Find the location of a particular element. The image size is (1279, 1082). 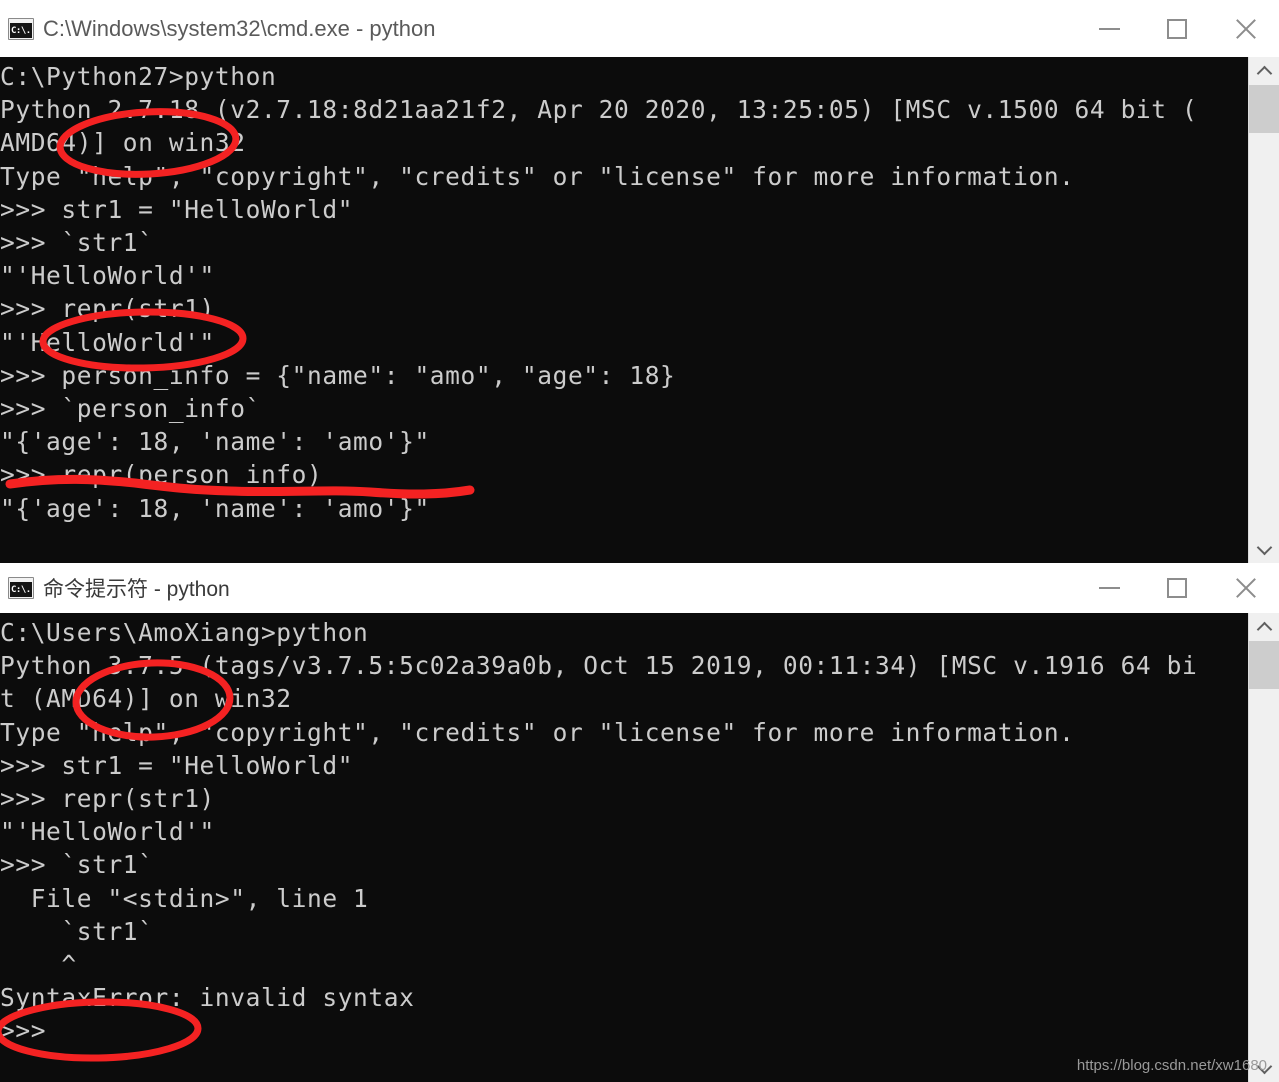

chevron-down-icon is located at coordinates (1264, 547).